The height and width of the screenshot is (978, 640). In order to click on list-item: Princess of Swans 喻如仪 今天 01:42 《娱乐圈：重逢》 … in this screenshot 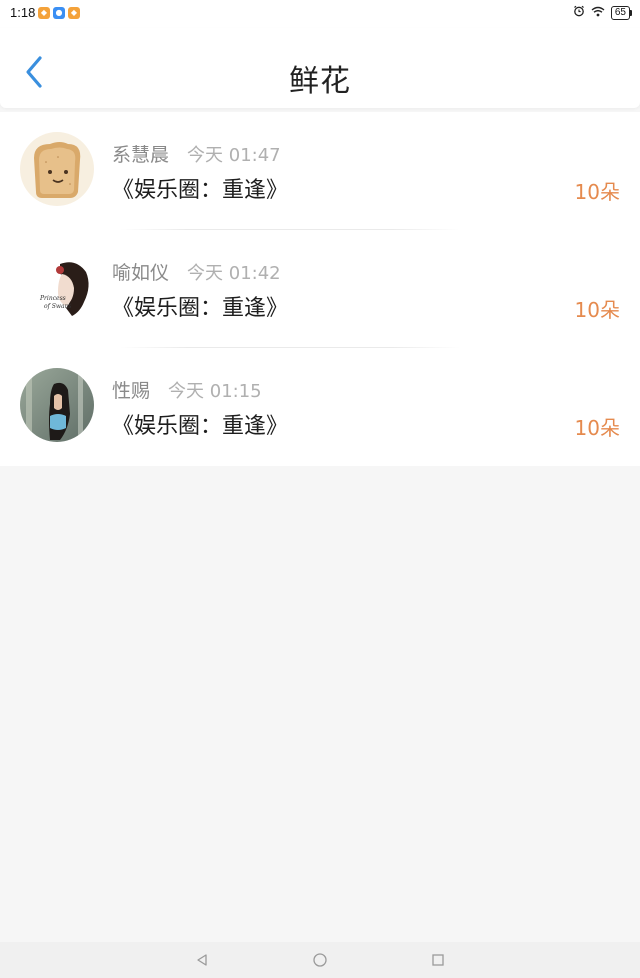, I will do `click(320, 289)`.